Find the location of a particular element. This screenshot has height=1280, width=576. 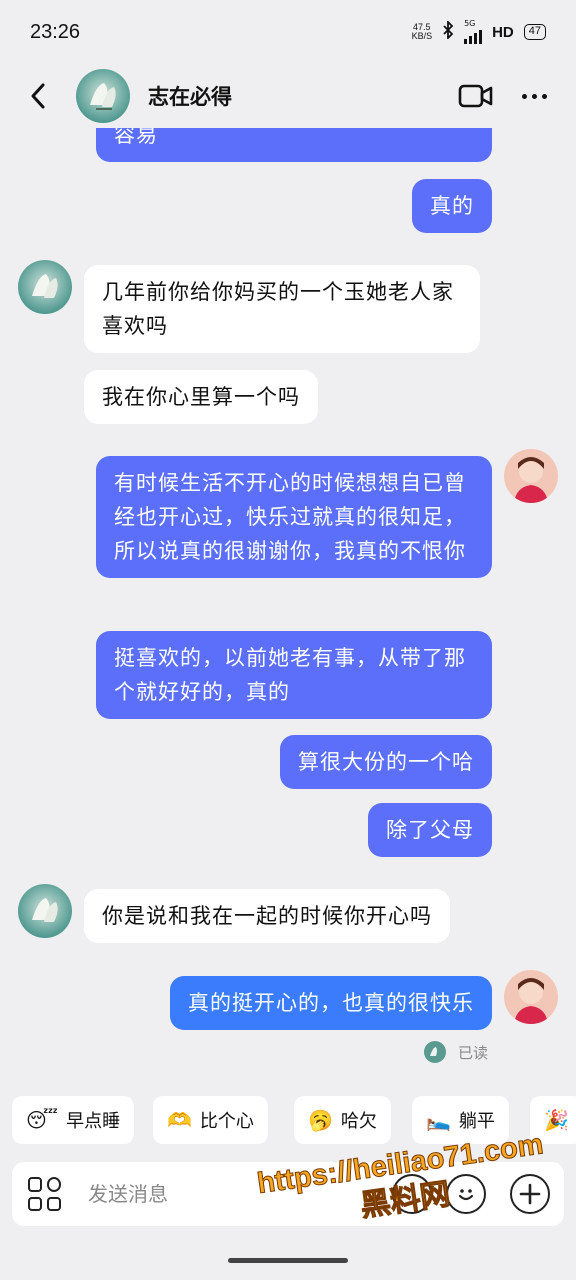

message-incoming: 你是说和我在一起的时候你开心吗 is located at coordinates (267, 916).